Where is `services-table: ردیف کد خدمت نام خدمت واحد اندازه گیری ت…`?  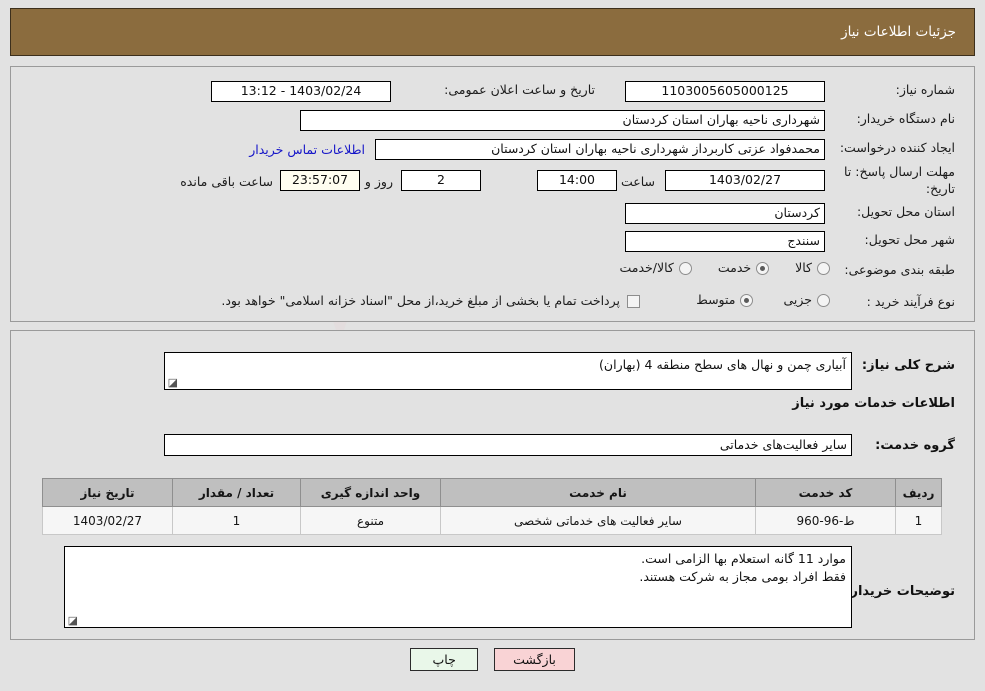 services-table: ردیف کد خدمت نام خدمت واحد اندازه گیری ت… is located at coordinates (492, 506).